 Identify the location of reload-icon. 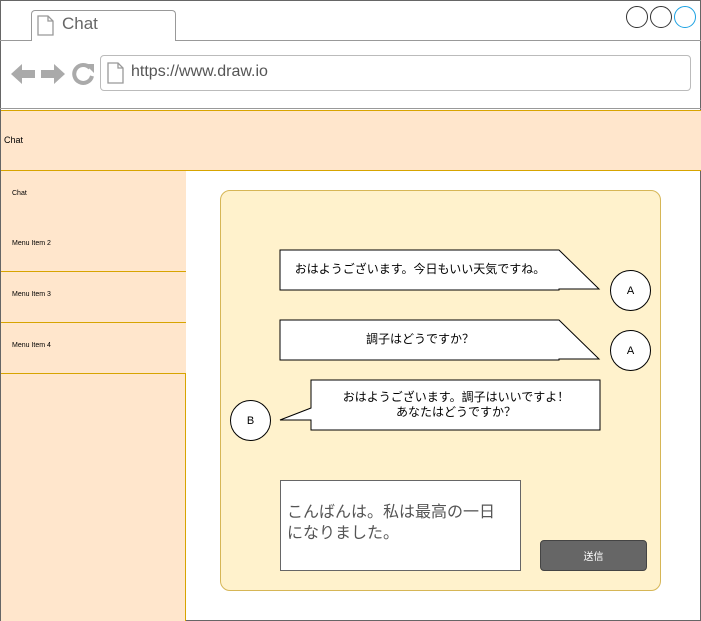
(83, 74).